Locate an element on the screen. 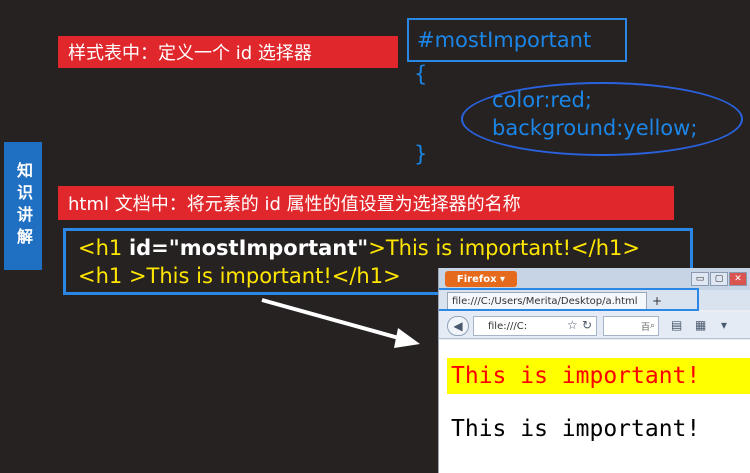 The image size is (750, 473). css-prop-color: color:red; is located at coordinates (542, 100).